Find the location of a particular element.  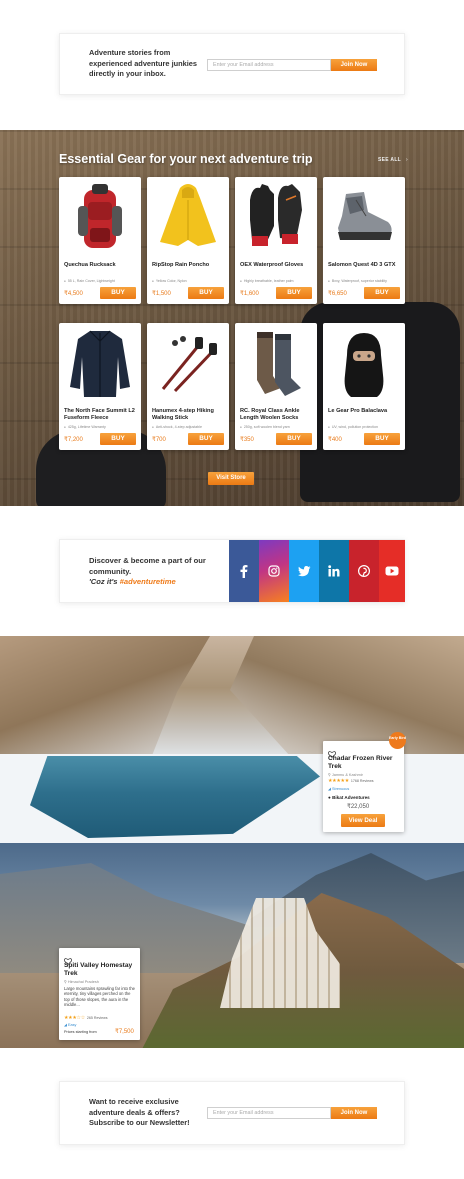

product-name: Hanumex 4-step Hiking Walking Stick is located at coordinates (183, 414).